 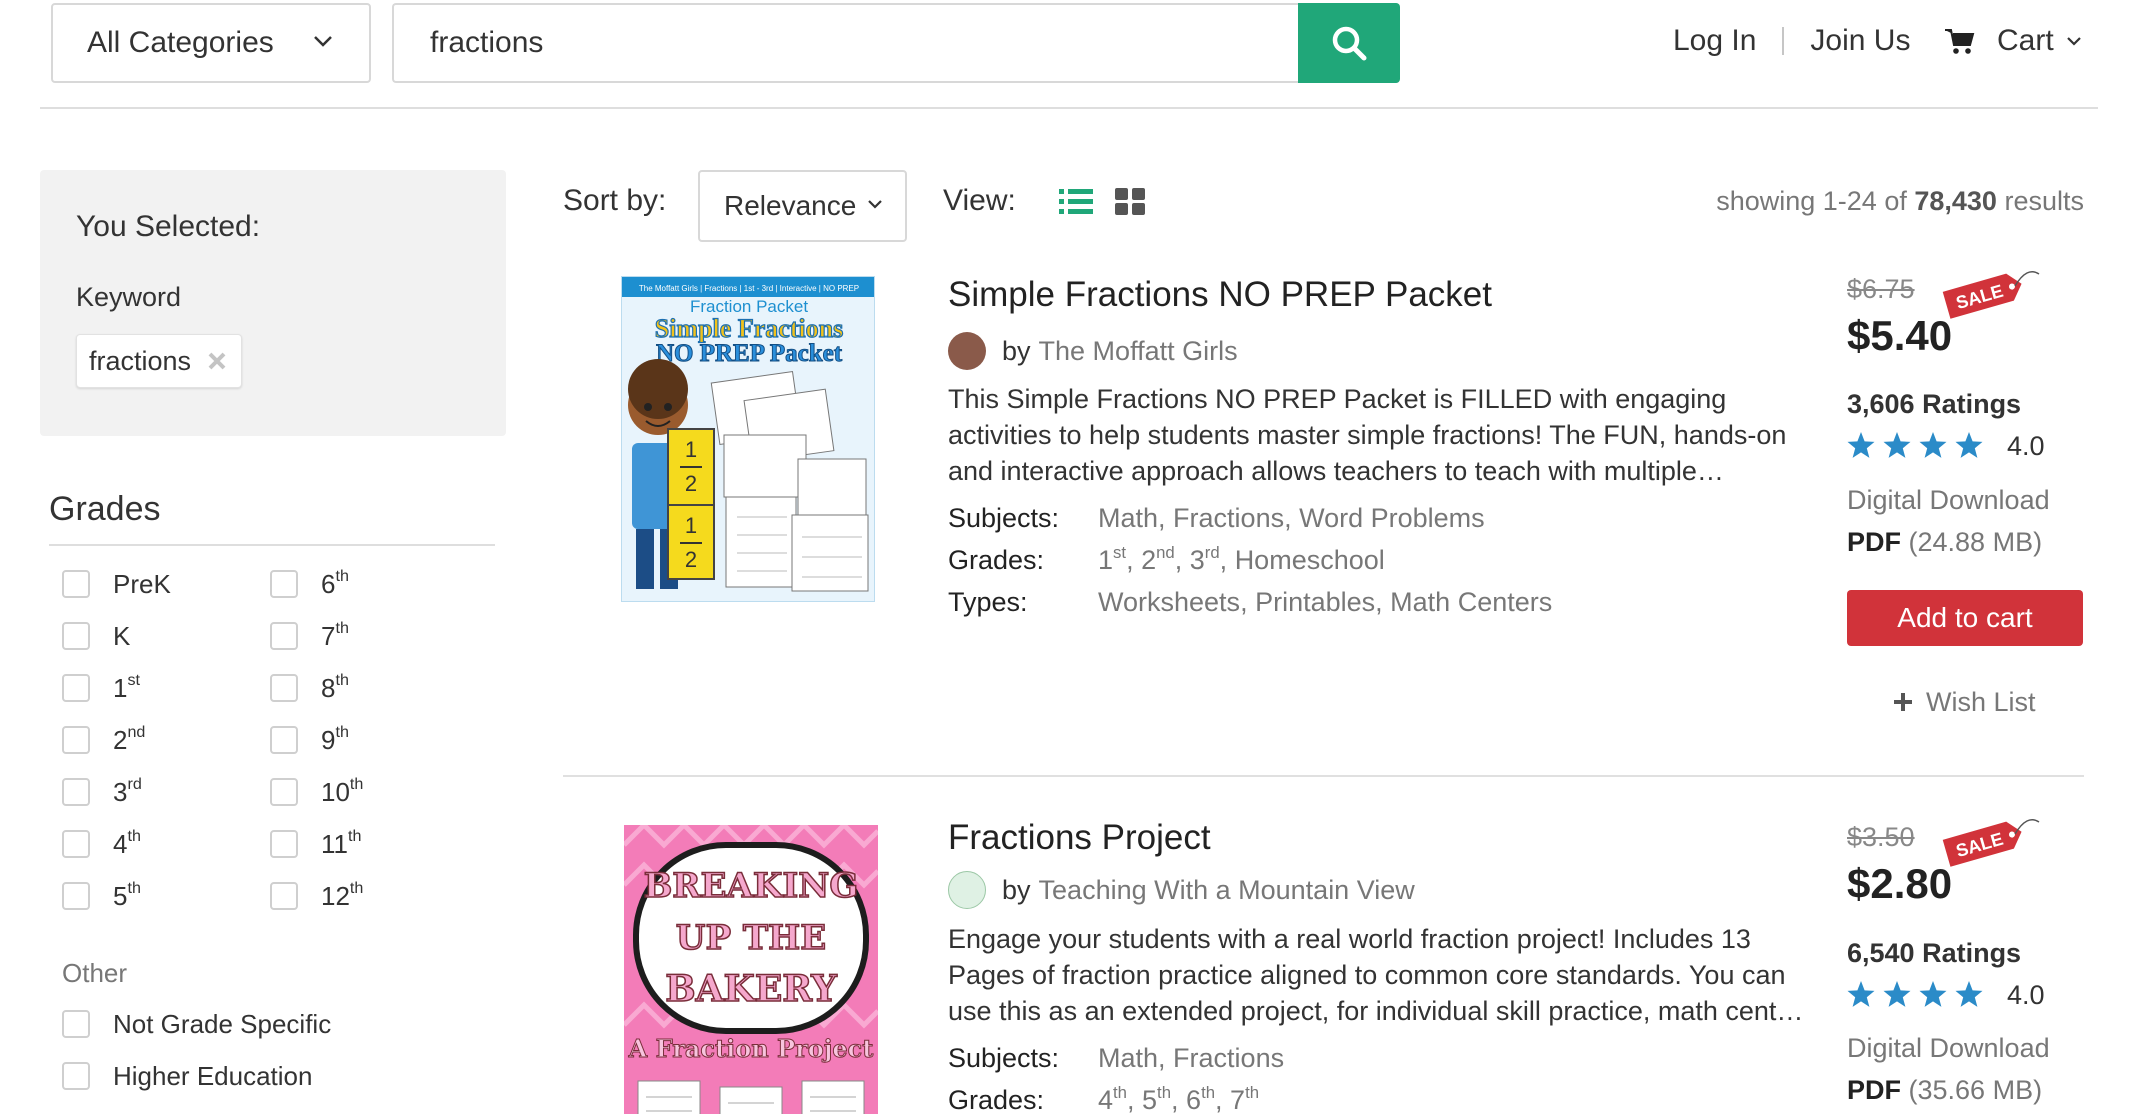 I want to click on grade-label: K, so click(x=122, y=635).